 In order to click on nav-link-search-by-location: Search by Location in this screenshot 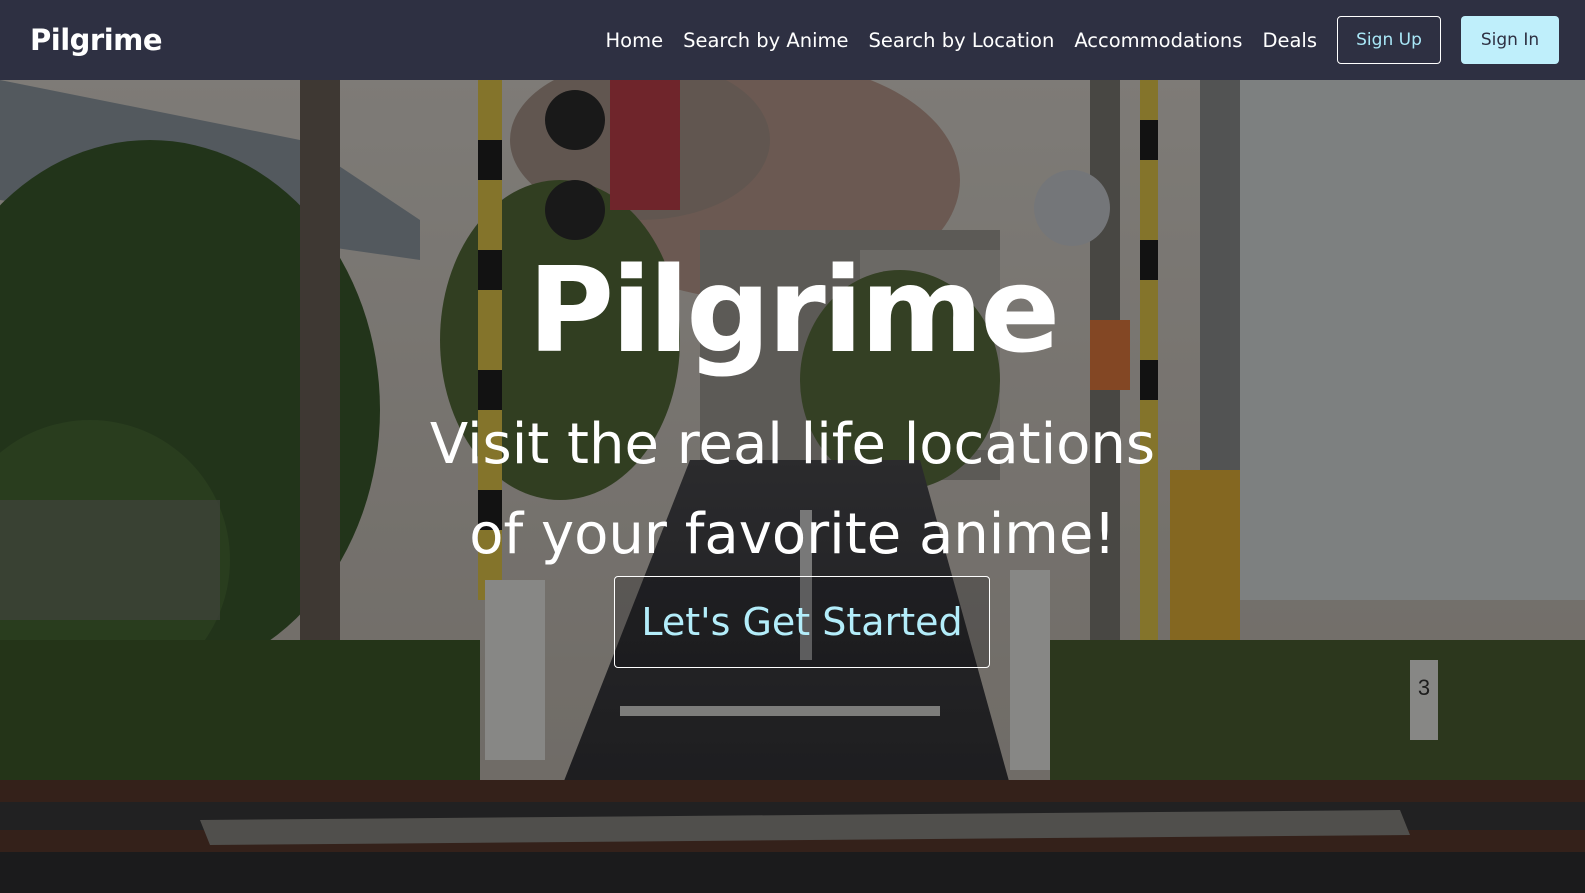, I will do `click(962, 40)`.